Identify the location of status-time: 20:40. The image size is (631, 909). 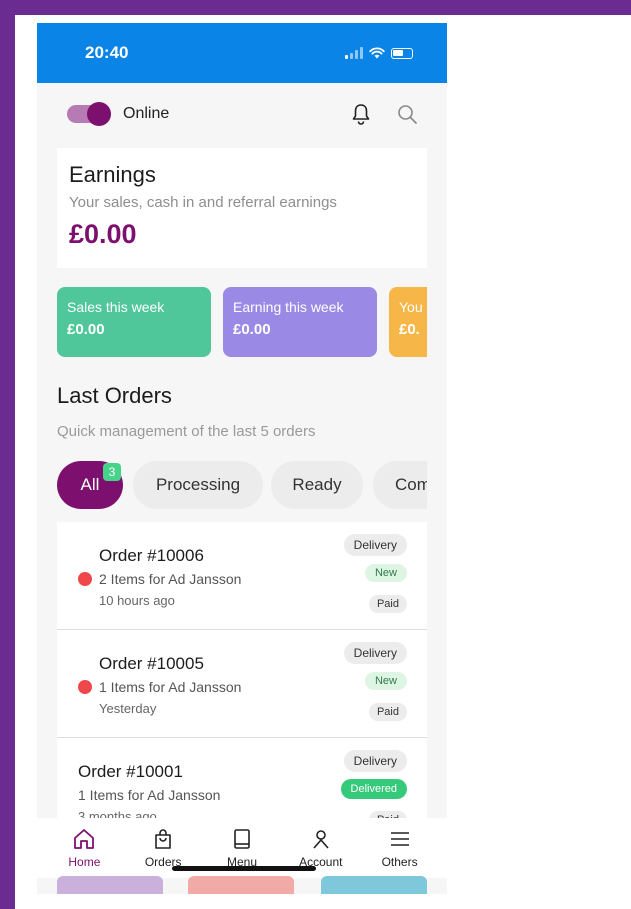
(107, 52).